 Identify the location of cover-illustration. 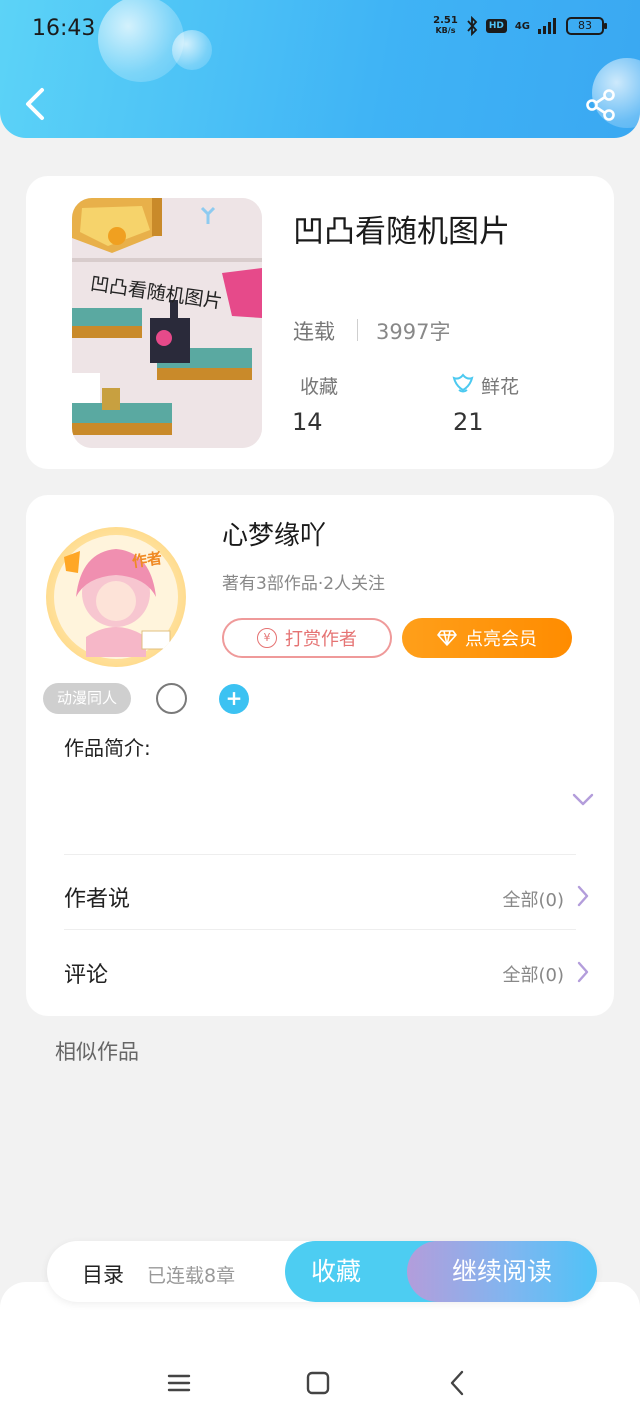
(167, 323).